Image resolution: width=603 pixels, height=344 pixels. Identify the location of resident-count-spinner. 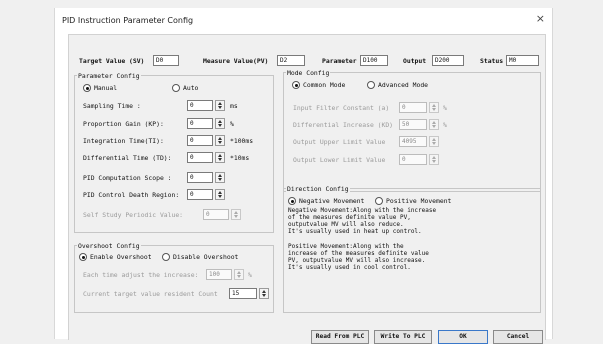
(264, 293).